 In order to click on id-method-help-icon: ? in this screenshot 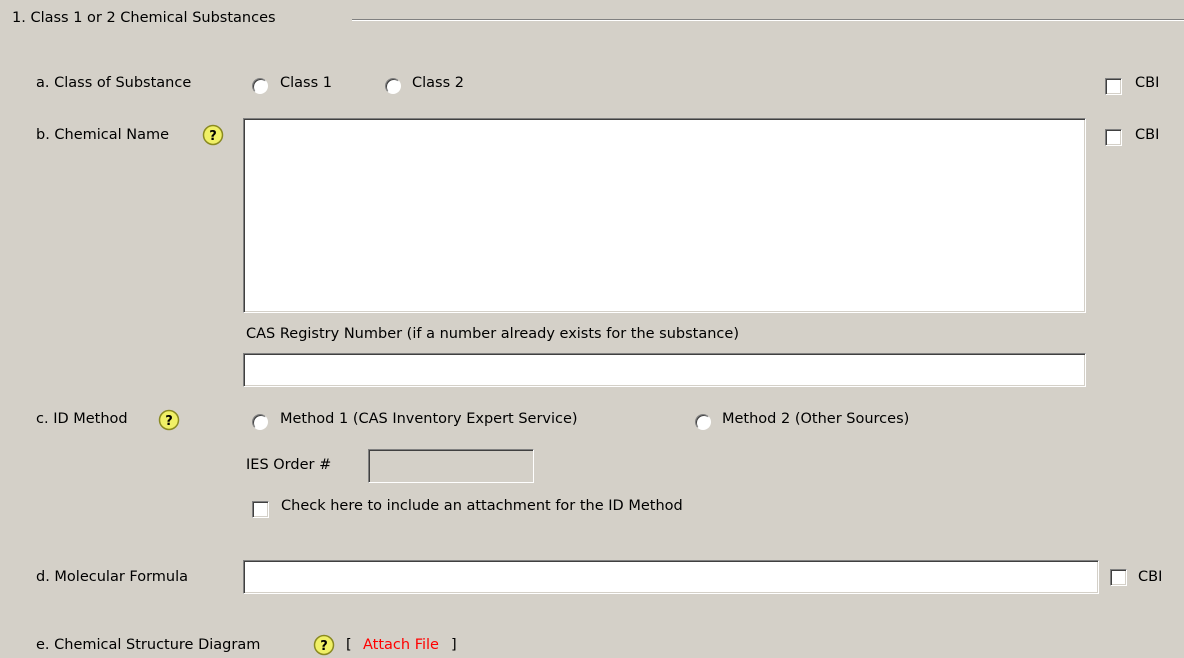, I will do `click(169, 420)`.